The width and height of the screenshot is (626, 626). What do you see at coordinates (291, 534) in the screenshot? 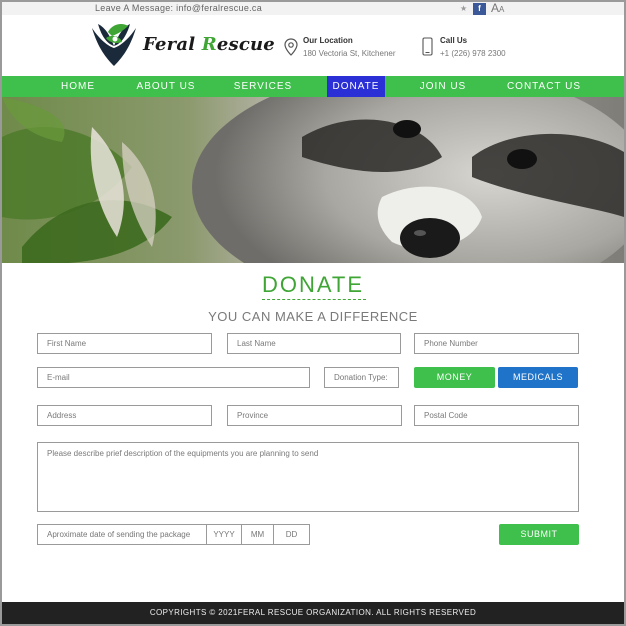
I see `day-input: DD` at bounding box center [291, 534].